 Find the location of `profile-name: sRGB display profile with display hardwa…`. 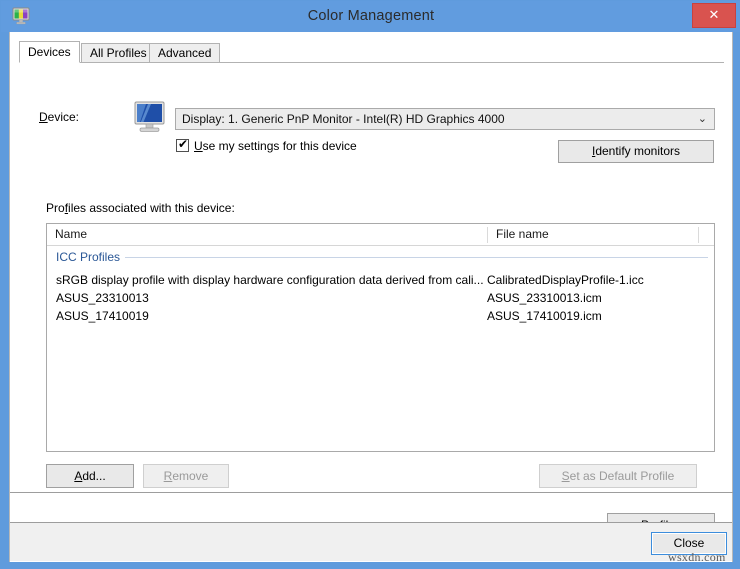

profile-name: sRGB display profile with display hardwa… is located at coordinates (270, 280).